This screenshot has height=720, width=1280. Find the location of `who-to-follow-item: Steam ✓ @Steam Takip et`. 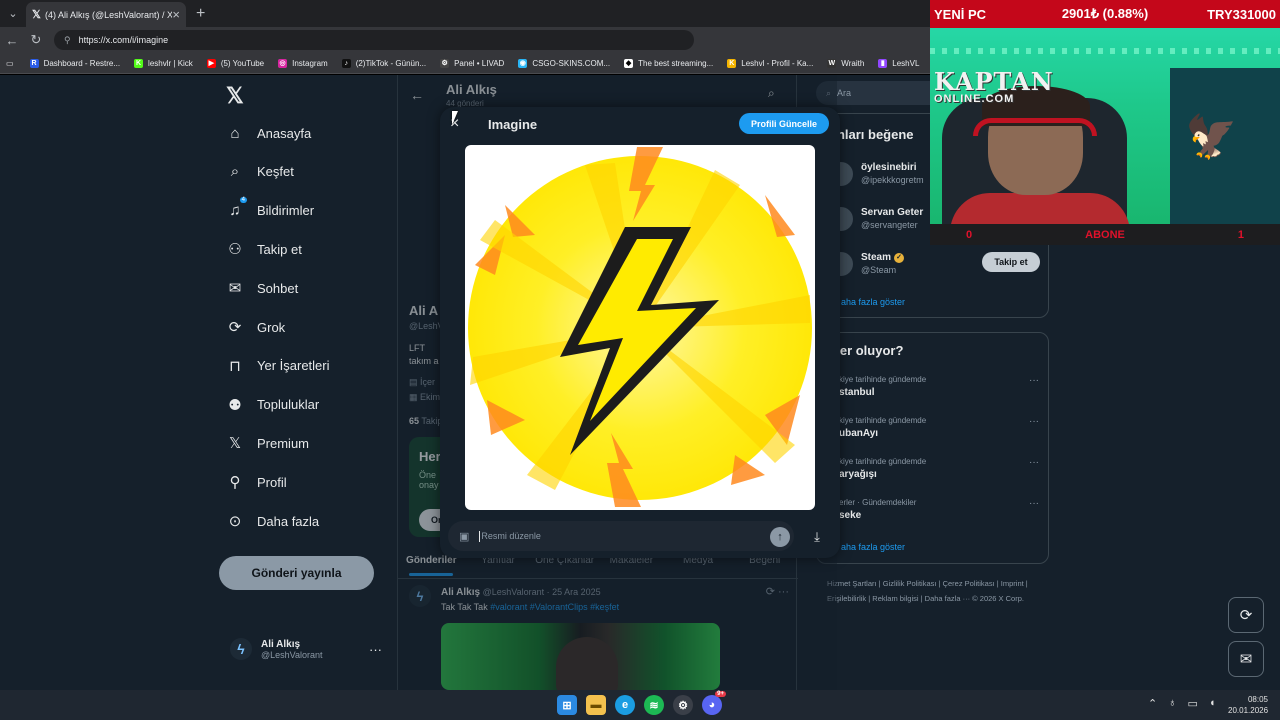

who-to-follow-item: Steam ✓ @Steam Takip et is located at coordinates (928, 267).